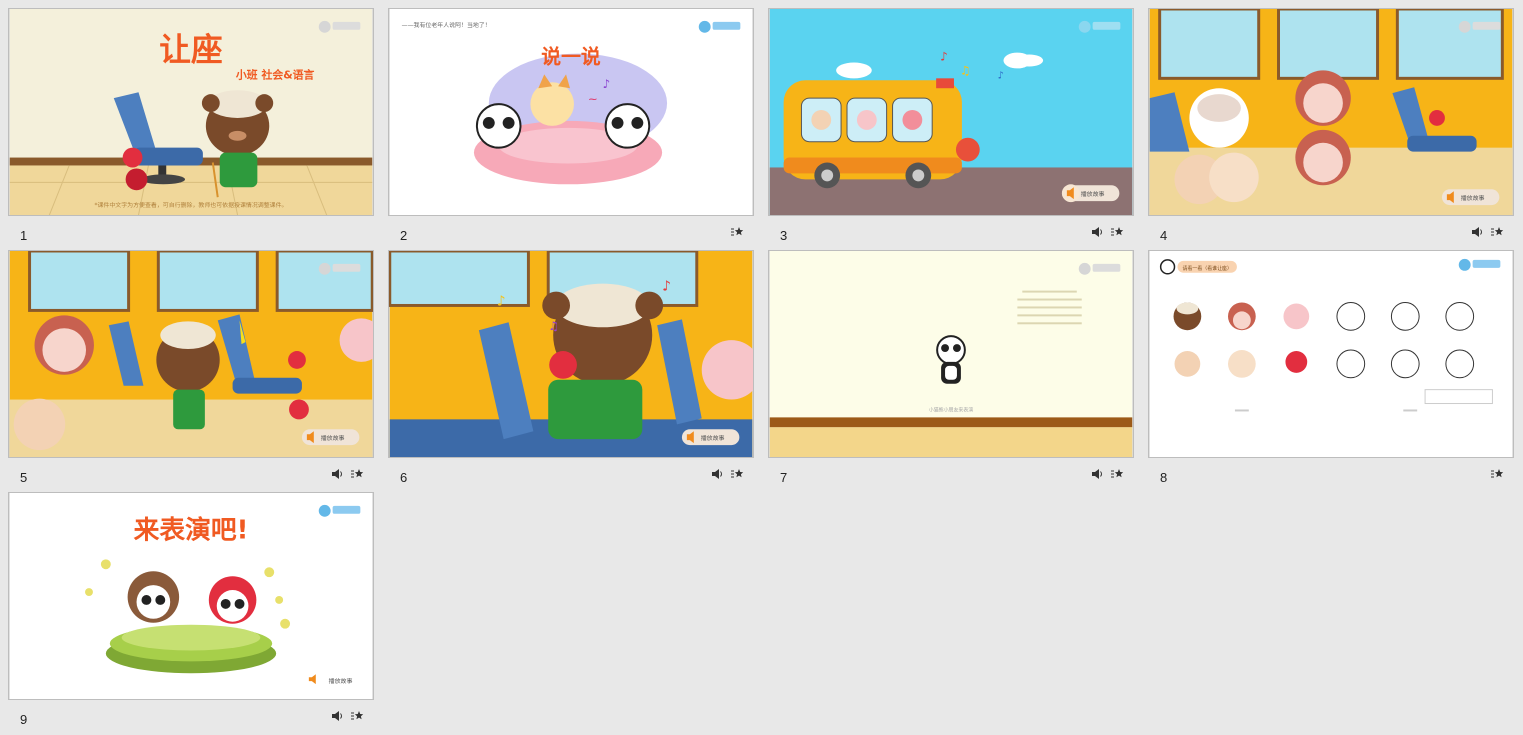 This screenshot has width=1523, height=735. I want to click on slide-thumbnail-5: 播放故事 5, so click(191, 371).